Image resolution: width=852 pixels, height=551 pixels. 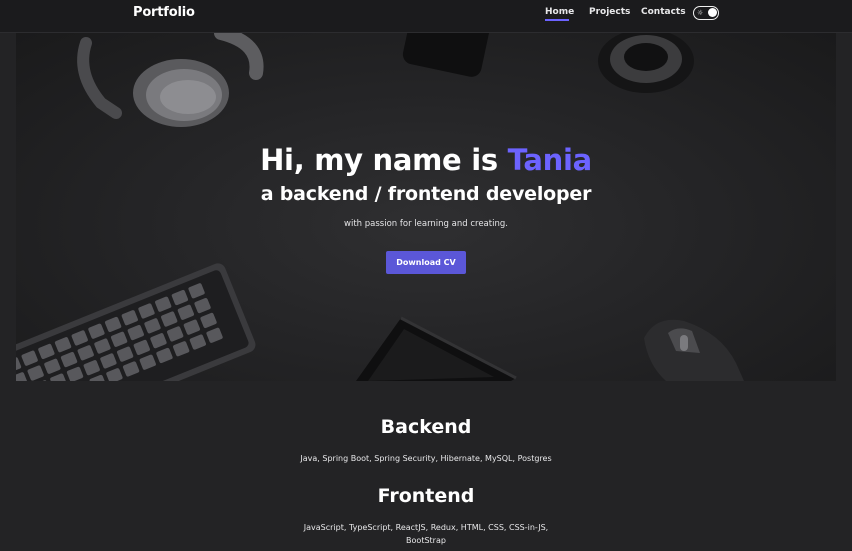 I want to click on nav-projects-link: Projects, so click(x=609, y=12).